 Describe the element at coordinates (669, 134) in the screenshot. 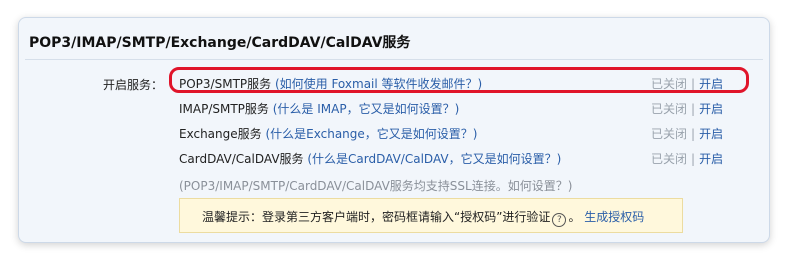

I see `status-closed-exchange: 已关闭` at that location.